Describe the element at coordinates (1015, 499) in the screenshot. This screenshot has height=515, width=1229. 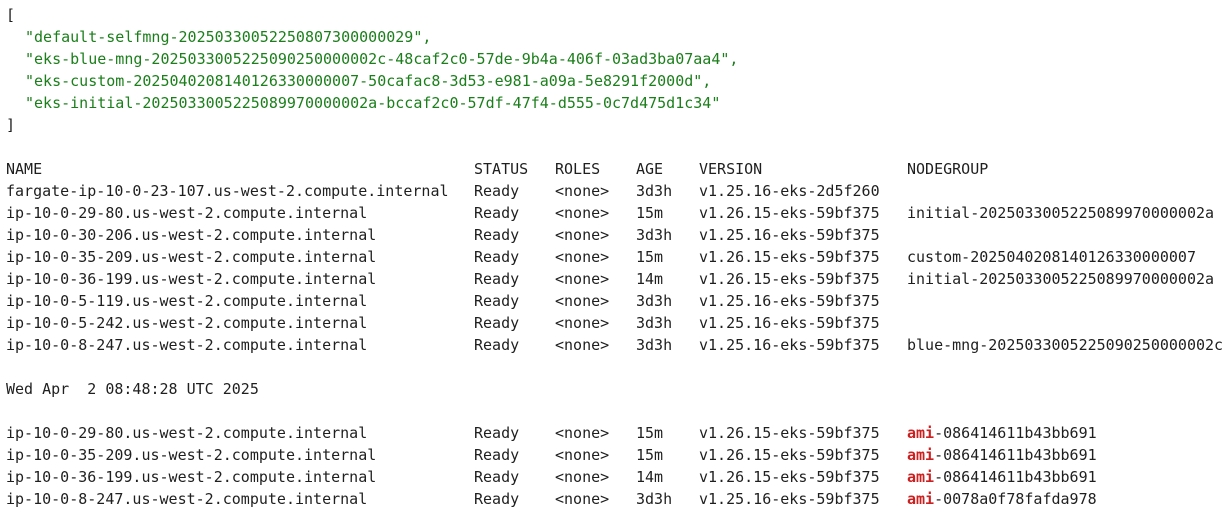
I see `ami-id-suffix: -0078a0f78fafda978` at that location.